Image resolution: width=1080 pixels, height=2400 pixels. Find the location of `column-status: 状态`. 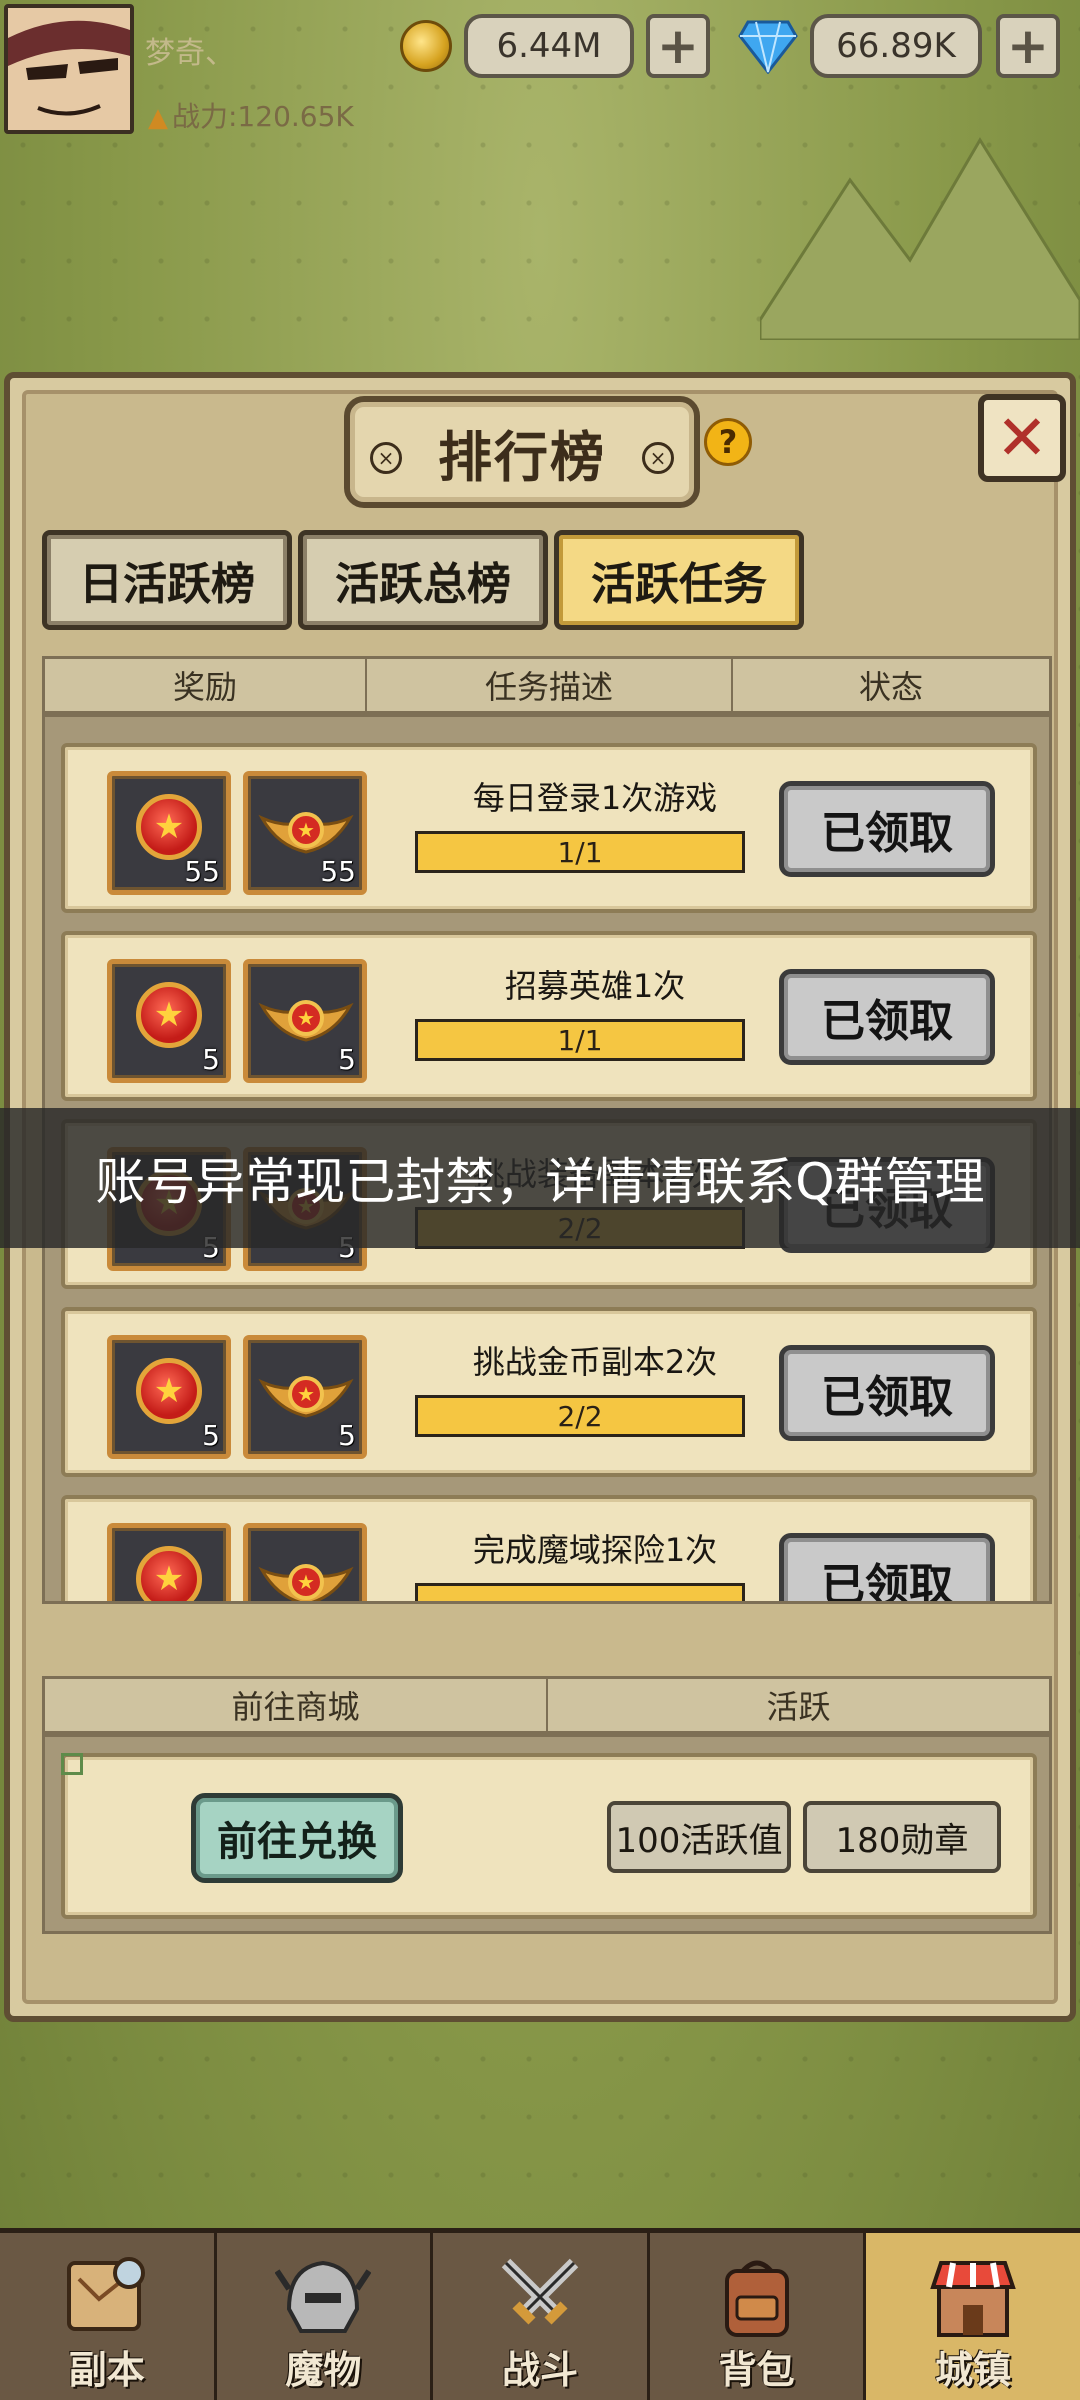

column-status: 状态 is located at coordinates (890, 687).